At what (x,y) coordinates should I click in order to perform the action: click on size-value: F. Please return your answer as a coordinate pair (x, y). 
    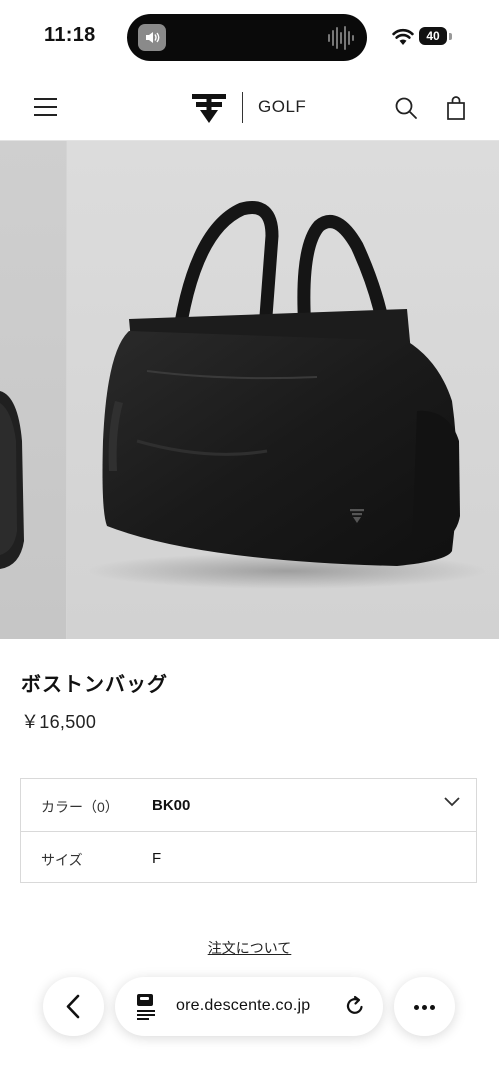
    Looking at the image, I should click on (157, 858).